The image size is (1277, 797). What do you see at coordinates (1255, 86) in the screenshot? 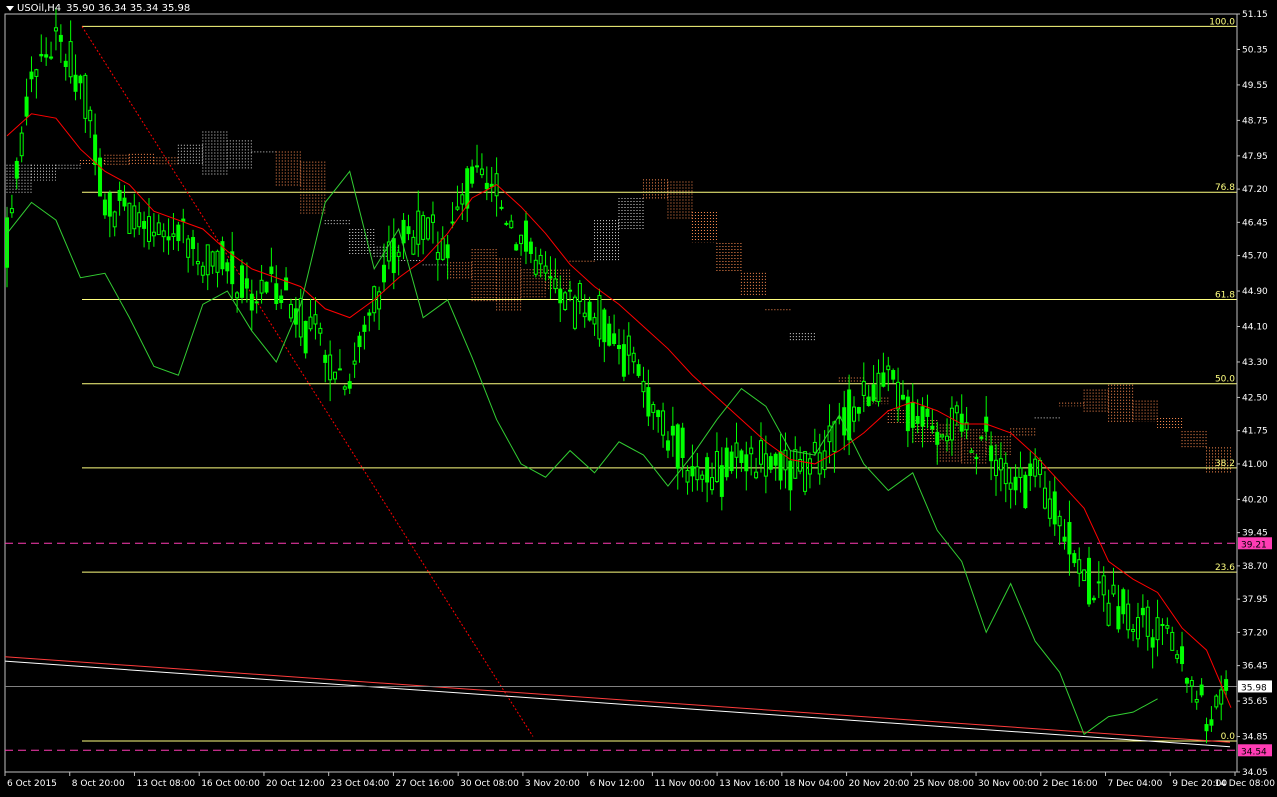
I see `price-axis-label: 49.55` at bounding box center [1255, 86].